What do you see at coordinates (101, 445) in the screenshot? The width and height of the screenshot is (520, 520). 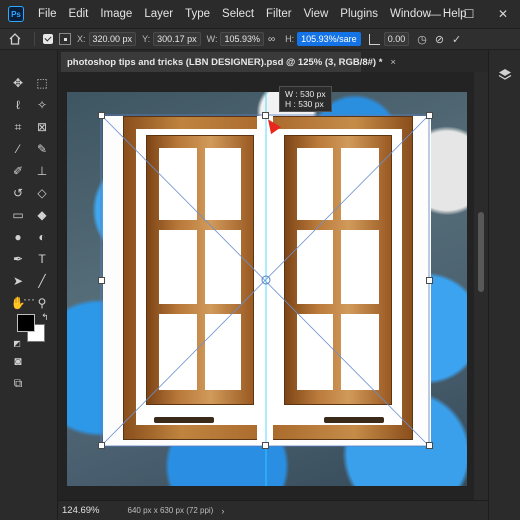 I see `transform-handle-bottom-left` at bounding box center [101, 445].